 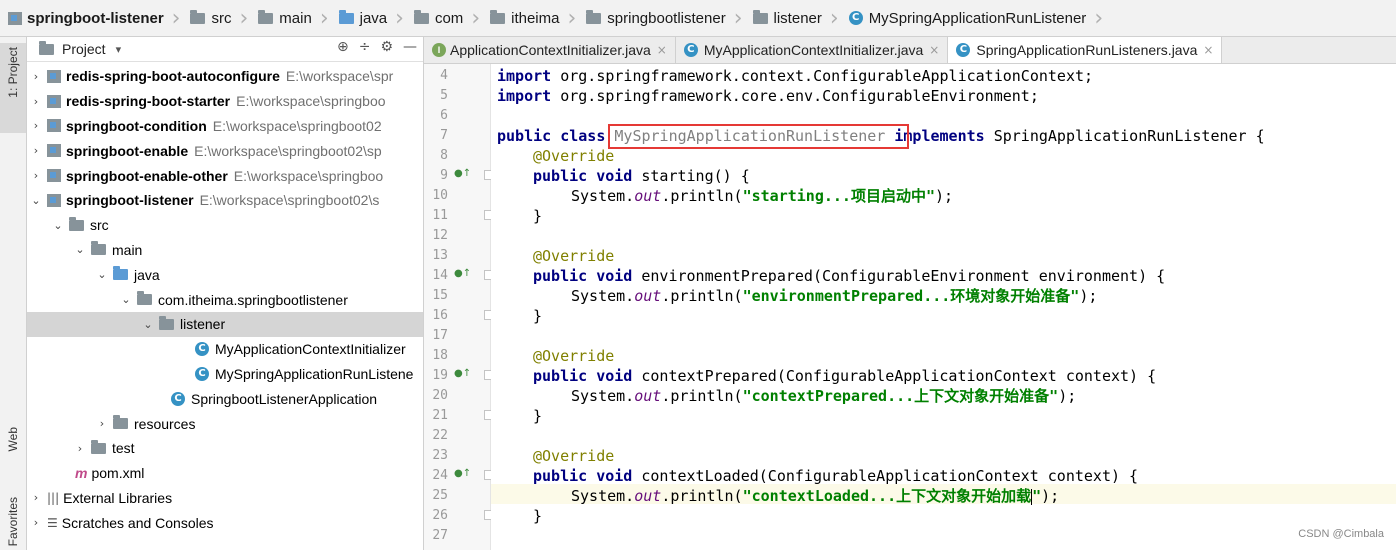 I want to click on tab-springapplicationrunlisteners: C SpringApplicationRunListeners.java ×, so click(x=1085, y=50).